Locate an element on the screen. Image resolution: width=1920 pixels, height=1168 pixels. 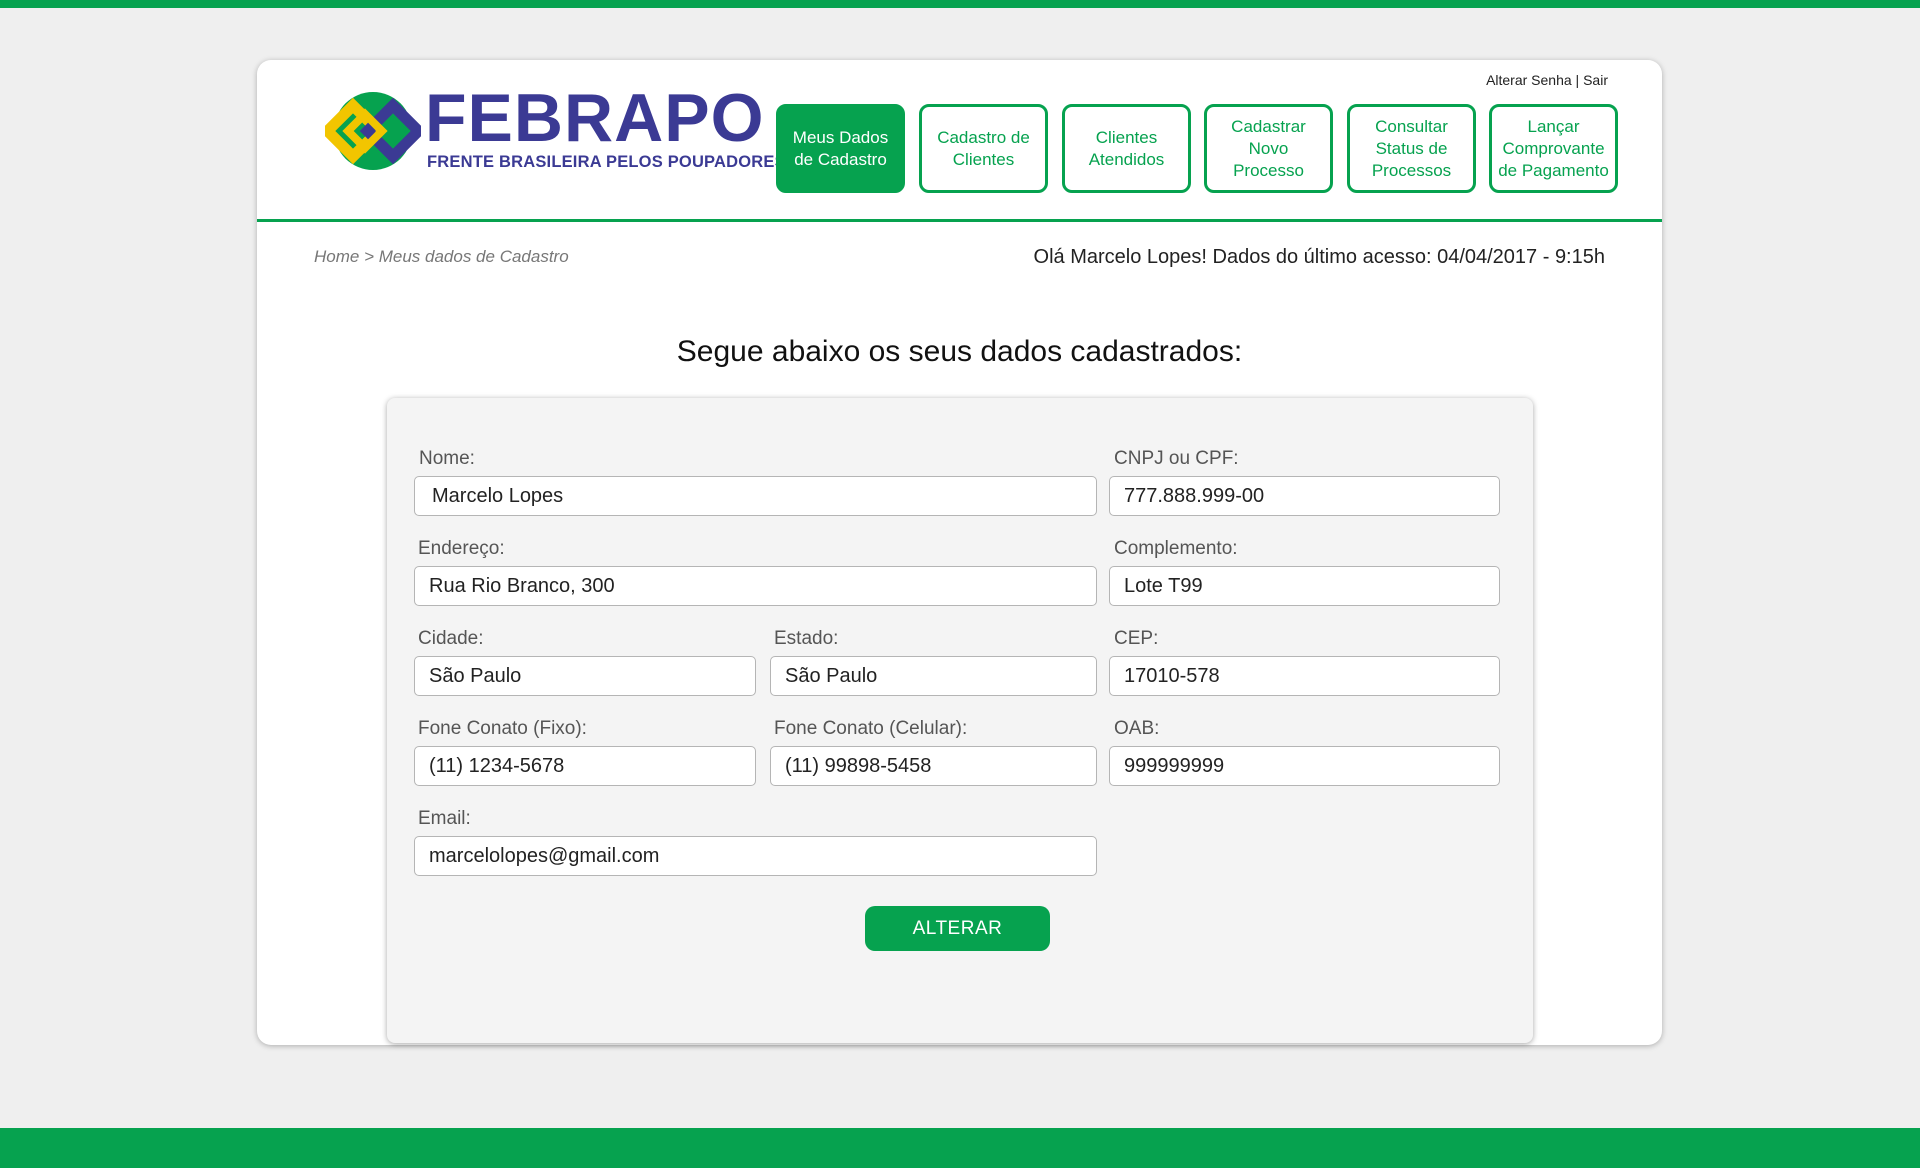
cidade-label: Cidade: is located at coordinates (451, 638).